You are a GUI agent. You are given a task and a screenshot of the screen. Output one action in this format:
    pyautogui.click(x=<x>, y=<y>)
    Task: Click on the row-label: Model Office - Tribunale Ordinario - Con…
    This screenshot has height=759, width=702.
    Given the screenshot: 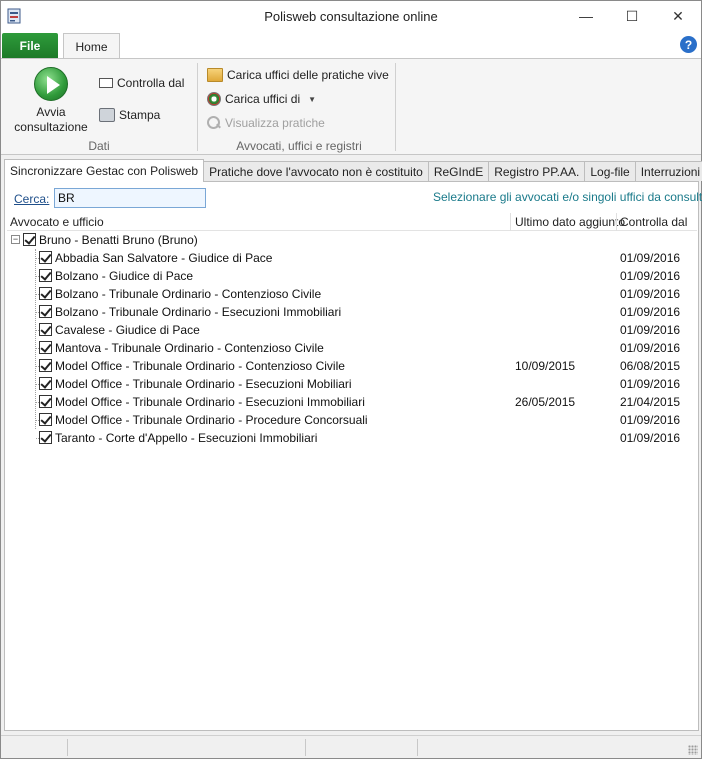 What is the action you would take?
    pyautogui.click(x=200, y=366)
    